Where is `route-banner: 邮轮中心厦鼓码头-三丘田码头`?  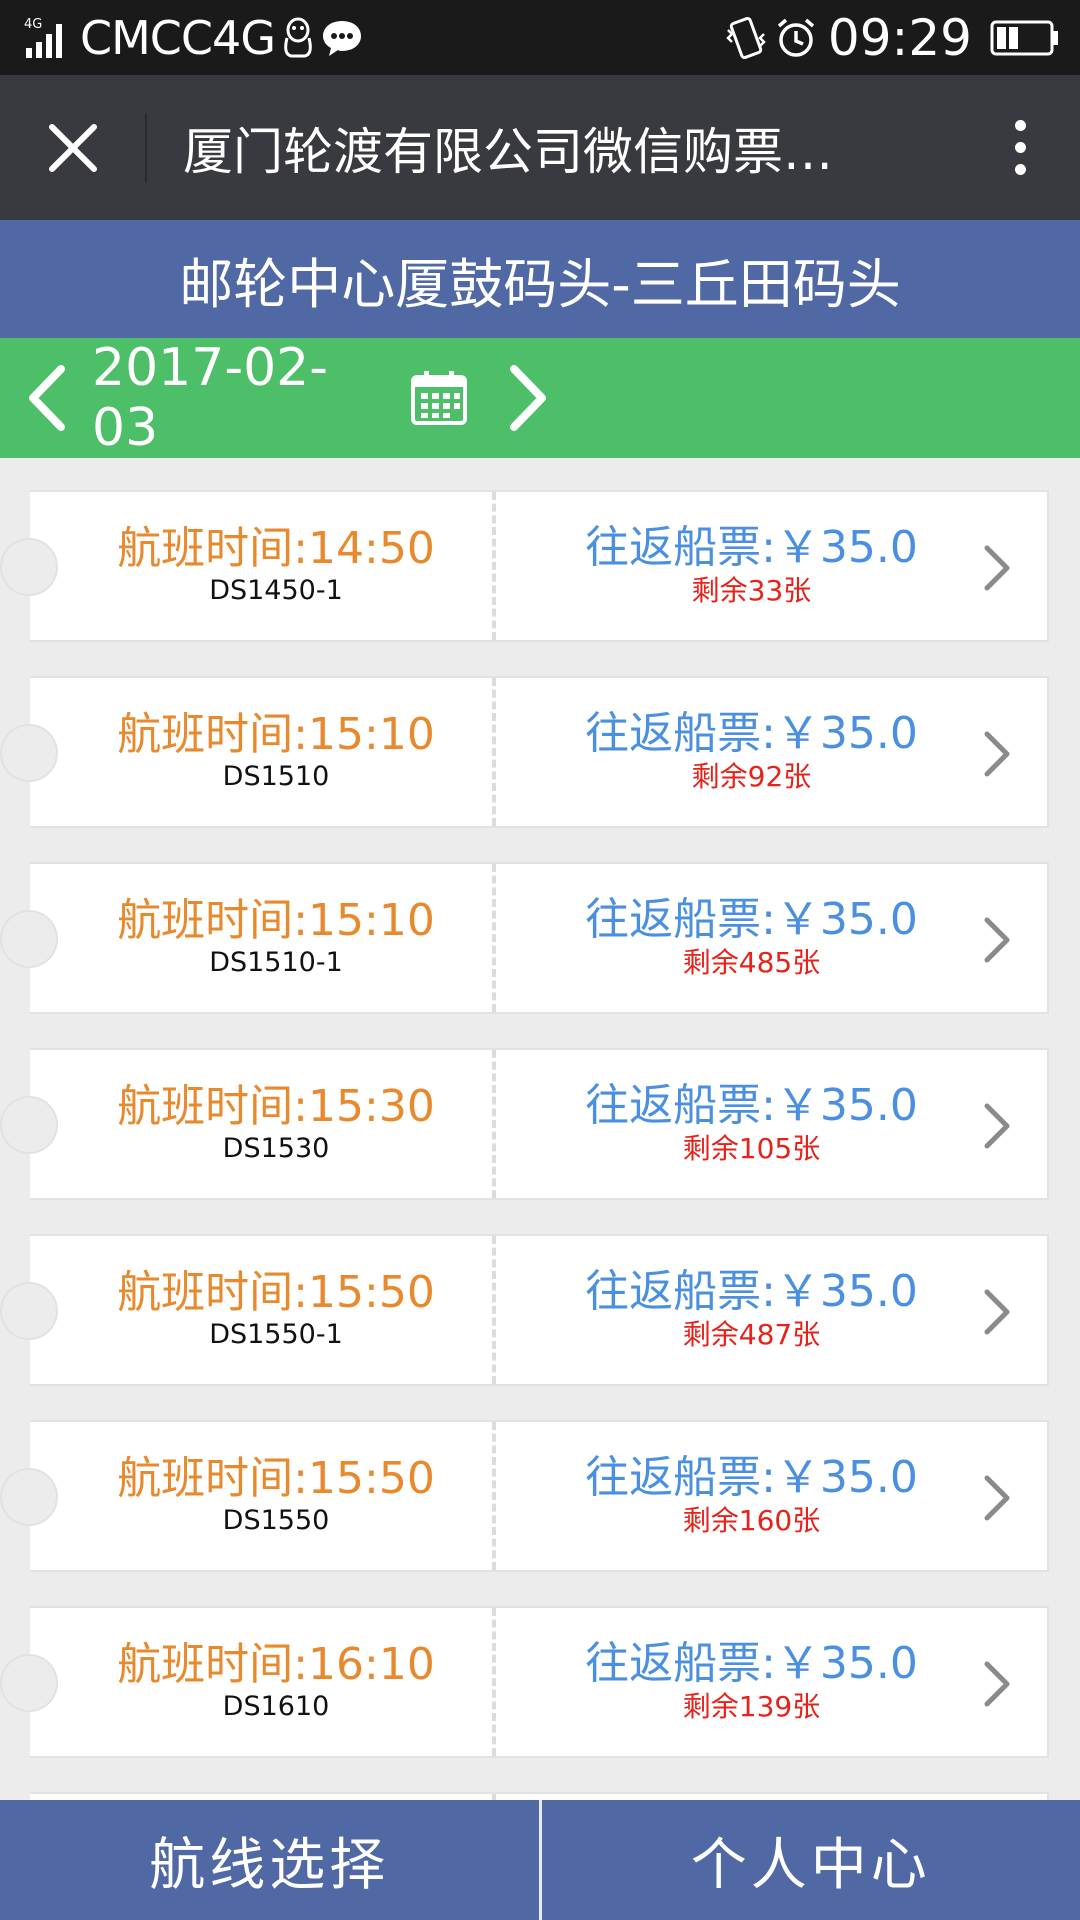 route-banner: 邮轮中心厦鼓码头-三丘田码头 is located at coordinates (540, 279).